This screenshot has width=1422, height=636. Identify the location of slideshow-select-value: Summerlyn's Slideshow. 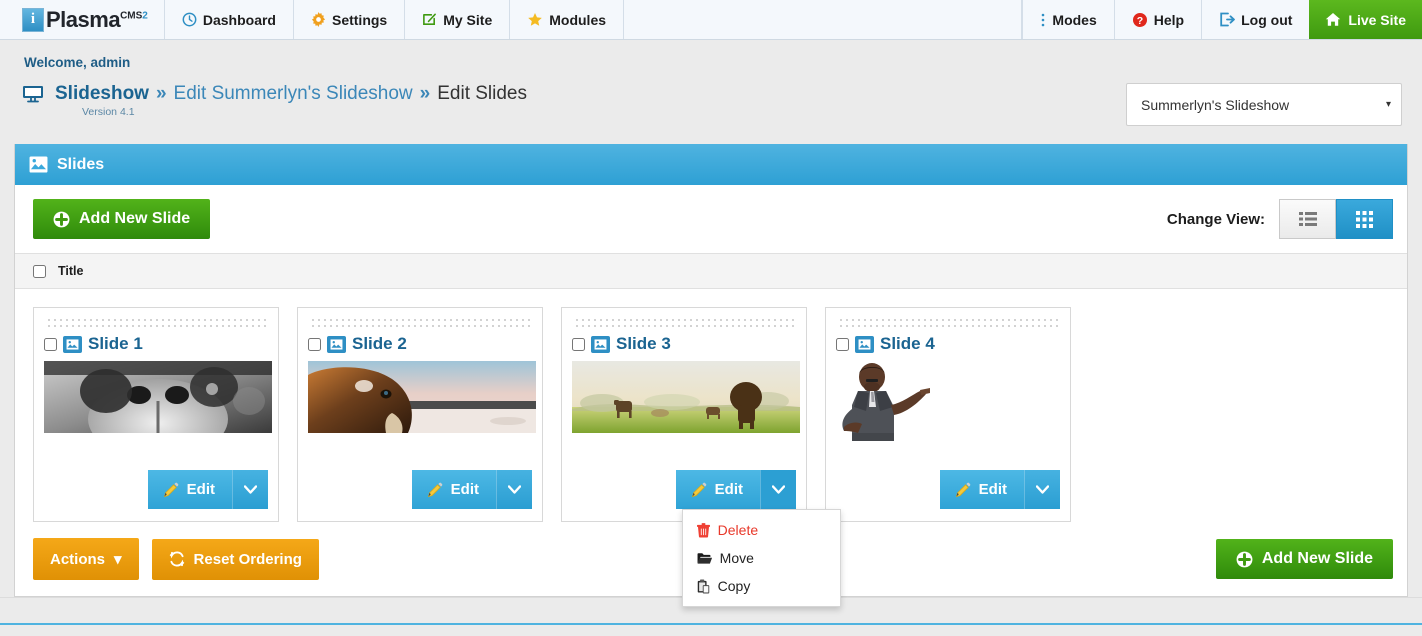
(1215, 104).